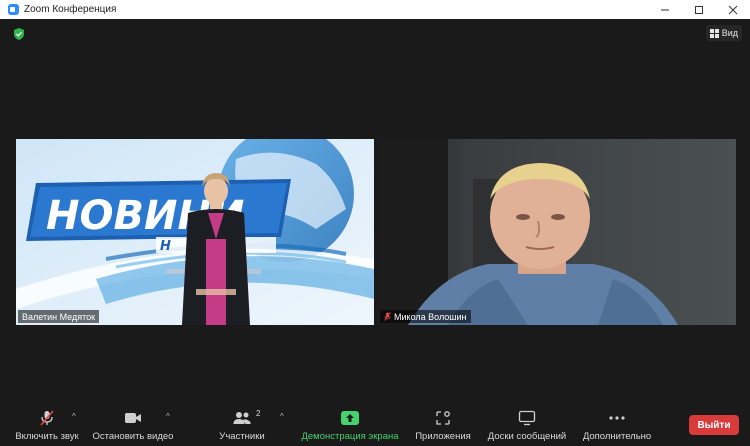 The height and width of the screenshot is (446, 750). What do you see at coordinates (714, 425) in the screenshot?
I see `leave-button: Выйти` at bounding box center [714, 425].